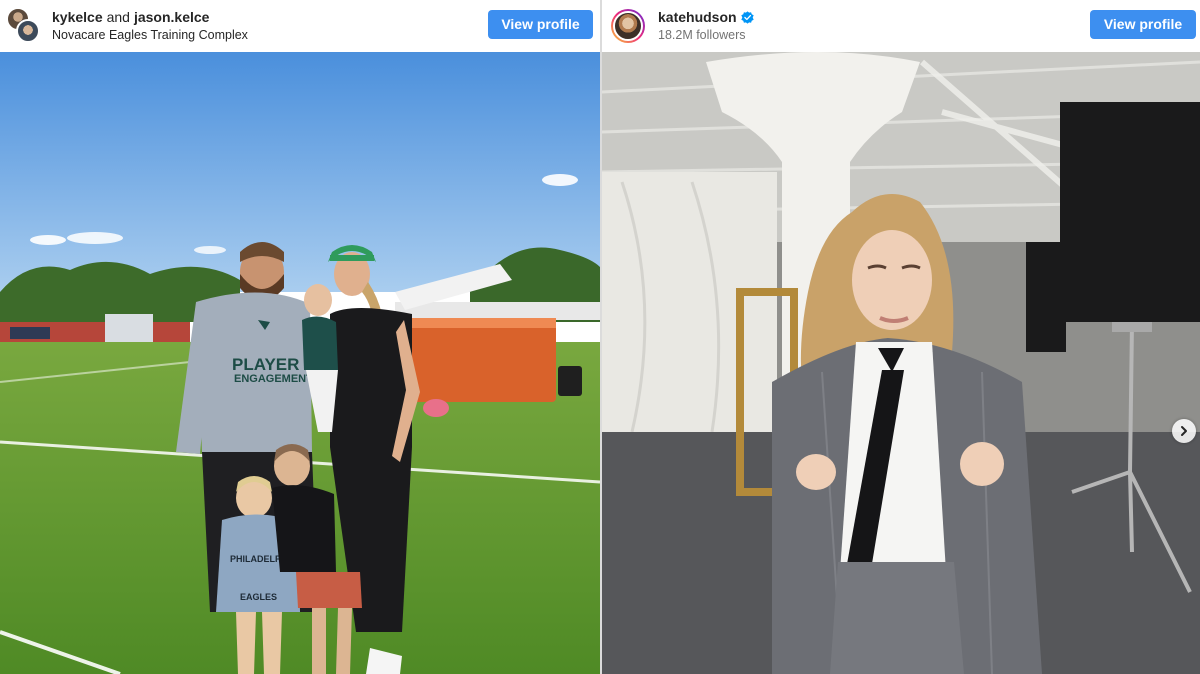  What do you see at coordinates (172, 17) in the screenshot?
I see `username-jason-kelce: jason.kelce` at bounding box center [172, 17].